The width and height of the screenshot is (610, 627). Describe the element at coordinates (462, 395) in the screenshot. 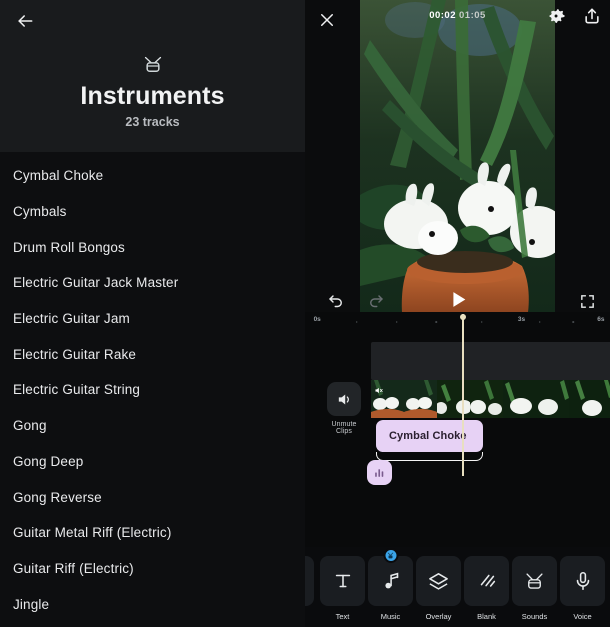

I see `playhead` at that location.